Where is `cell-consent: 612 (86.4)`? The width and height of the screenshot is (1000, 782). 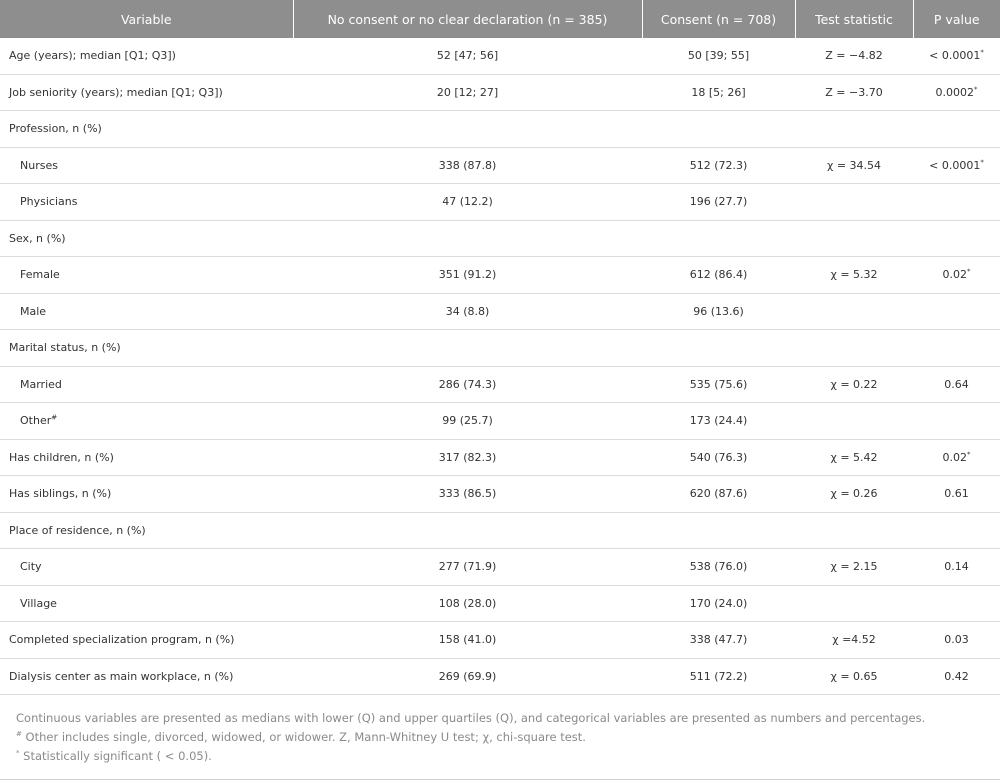
cell-consent: 612 (86.4) is located at coordinates (718, 275).